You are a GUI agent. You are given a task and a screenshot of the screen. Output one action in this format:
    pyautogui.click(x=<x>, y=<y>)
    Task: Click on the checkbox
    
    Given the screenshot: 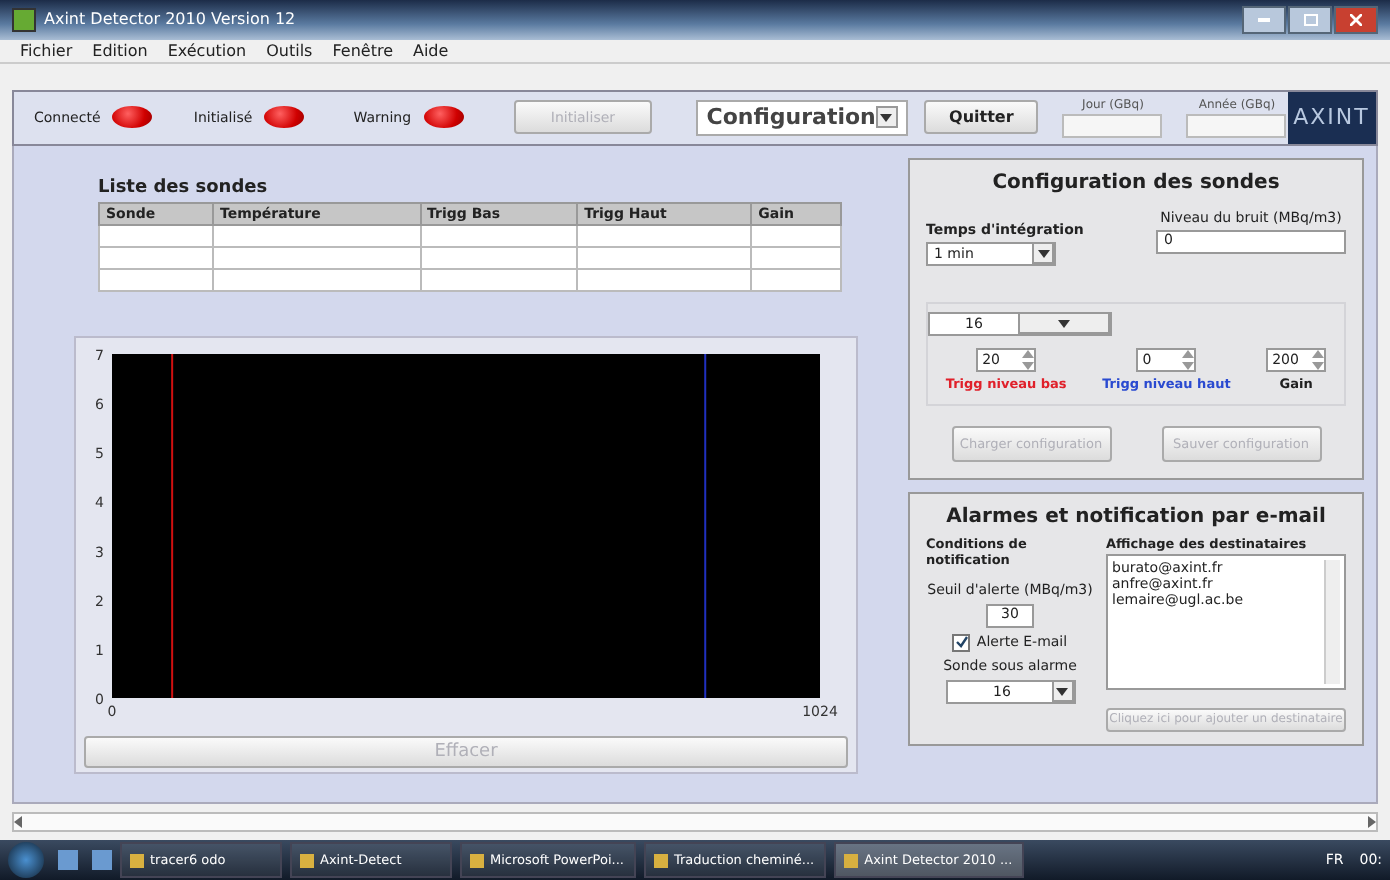 What is the action you would take?
    pyautogui.click(x=961, y=642)
    